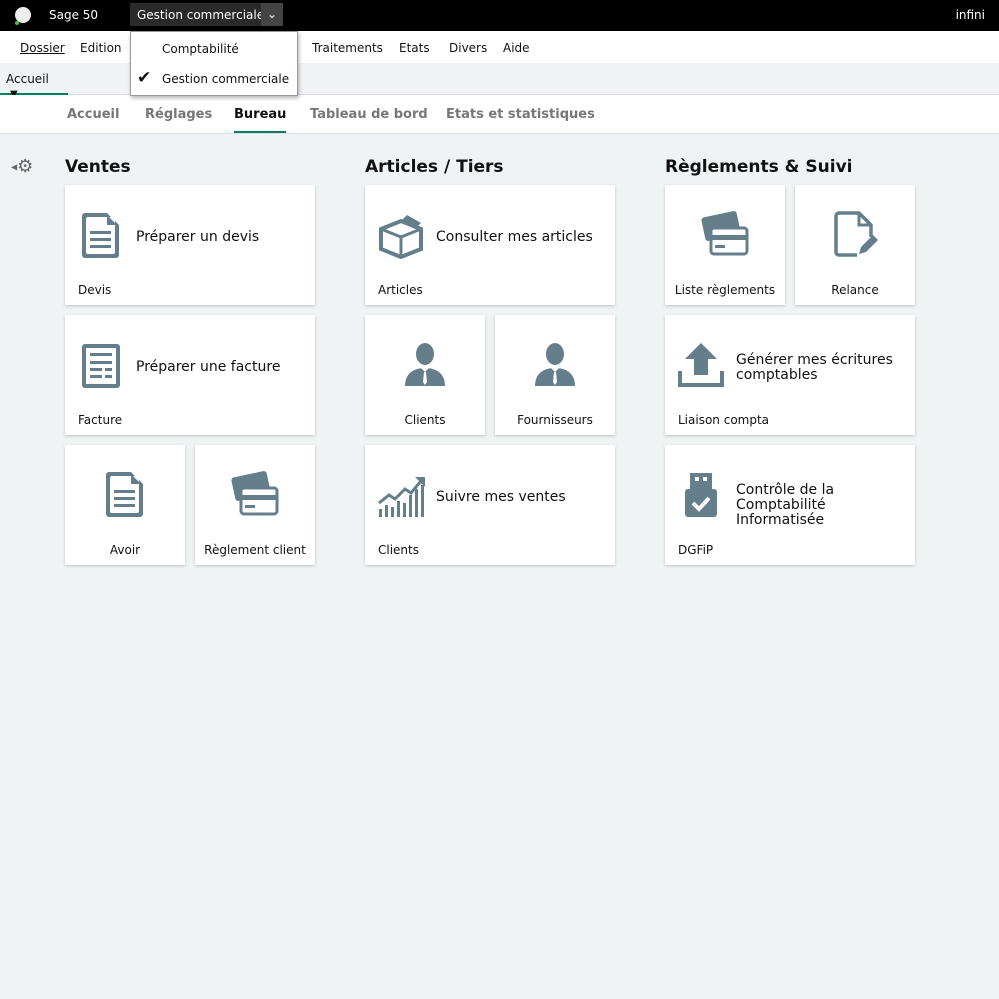  What do you see at coordinates (468, 48) in the screenshot?
I see `menu-divers: Divers` at bounding box center [468, 48].